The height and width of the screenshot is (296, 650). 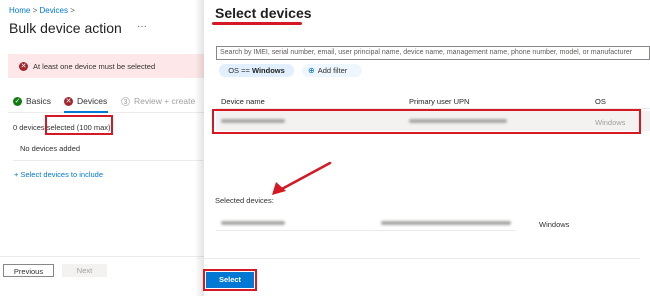 What do you see at coordinates (446, 223) in the screenshot?
I see `redacted-user-upn` at bounding box center [446, 223].